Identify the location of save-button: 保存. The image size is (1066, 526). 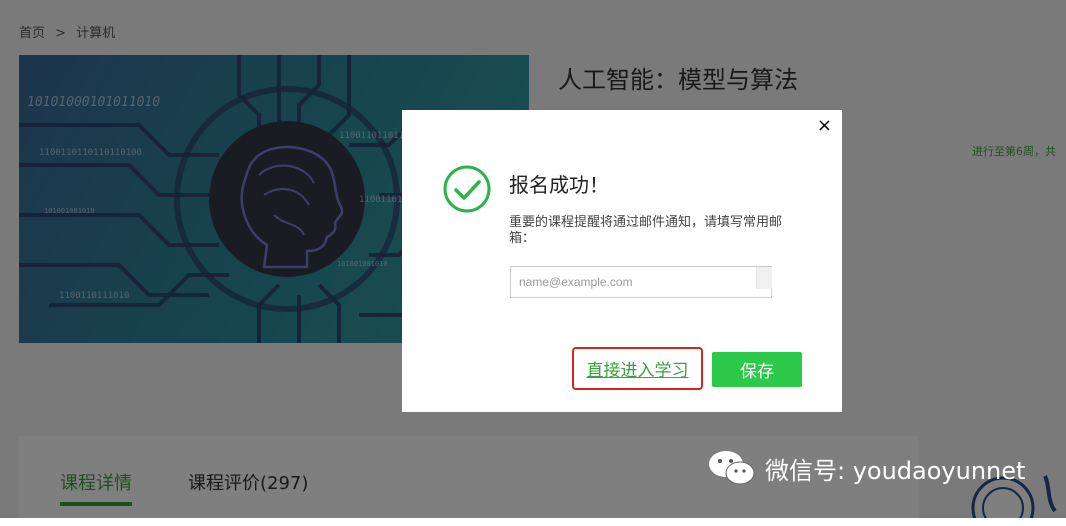
(757, 369).